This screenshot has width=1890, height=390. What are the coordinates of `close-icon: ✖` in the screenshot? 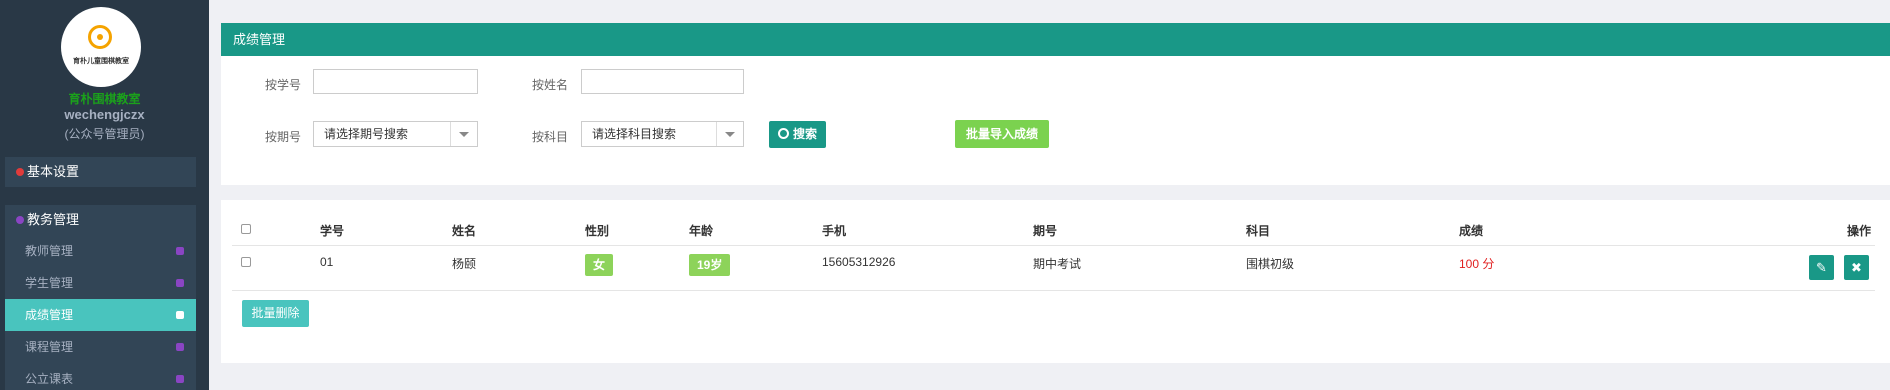 It's located at (1856, 267).